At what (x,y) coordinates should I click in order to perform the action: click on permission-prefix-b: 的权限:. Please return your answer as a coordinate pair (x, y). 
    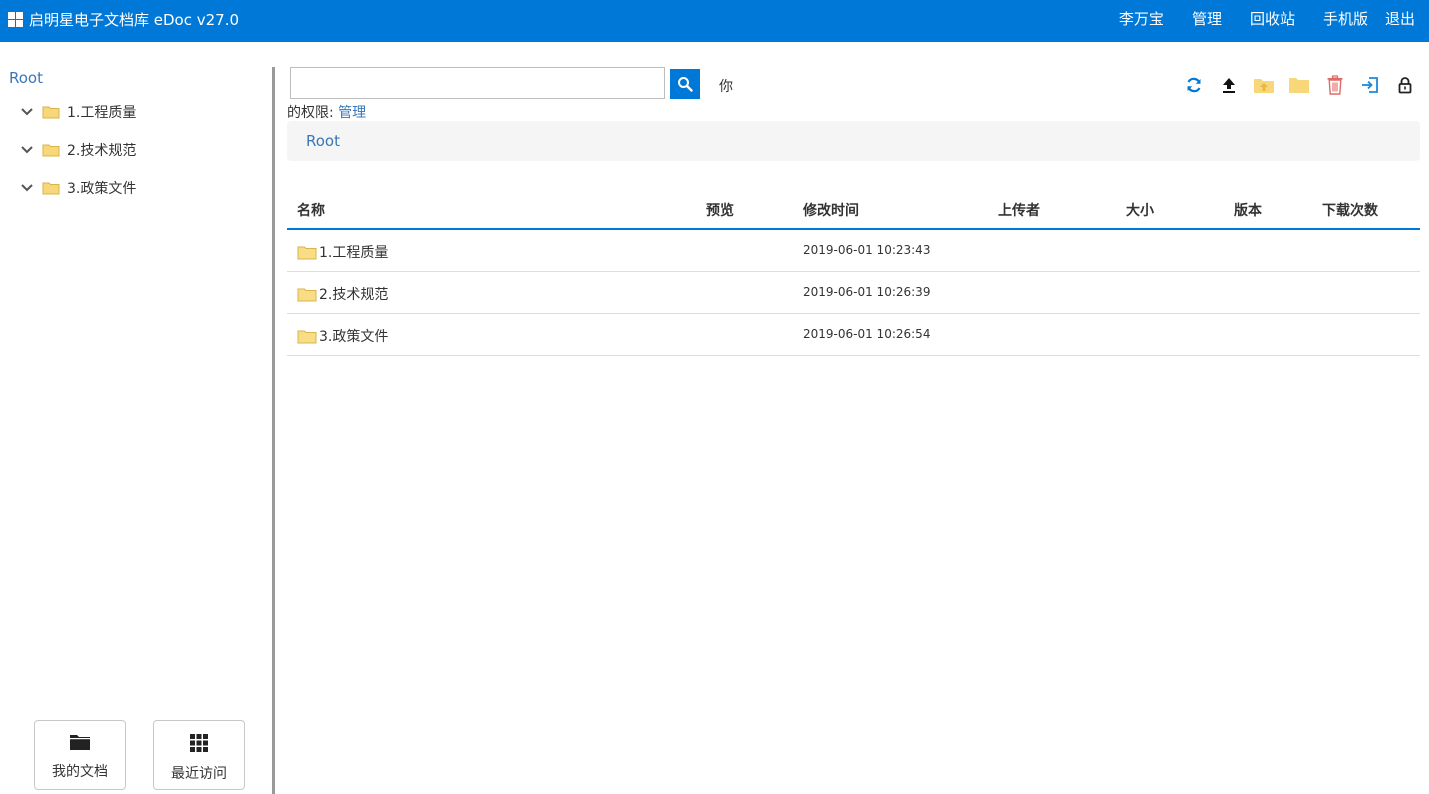
    Looking at the image, I should click on (310, 113).